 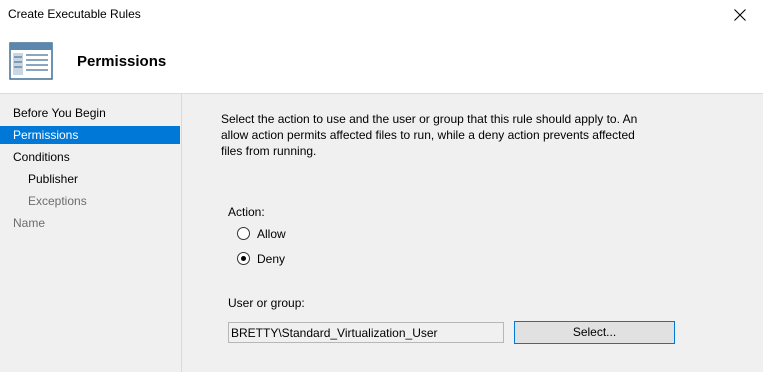 I want to click on radio-checked-dot, so click(x=243, y=258).